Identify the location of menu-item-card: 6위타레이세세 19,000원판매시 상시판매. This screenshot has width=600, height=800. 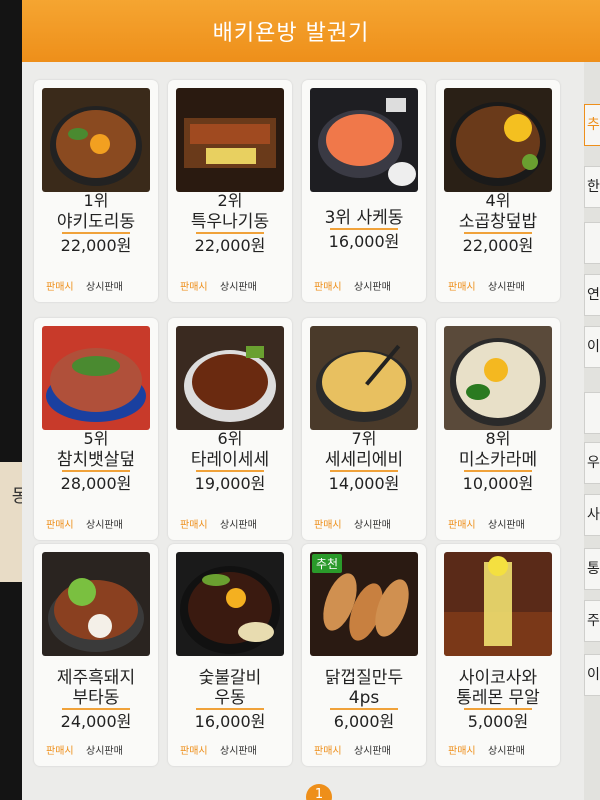
(230, 429).